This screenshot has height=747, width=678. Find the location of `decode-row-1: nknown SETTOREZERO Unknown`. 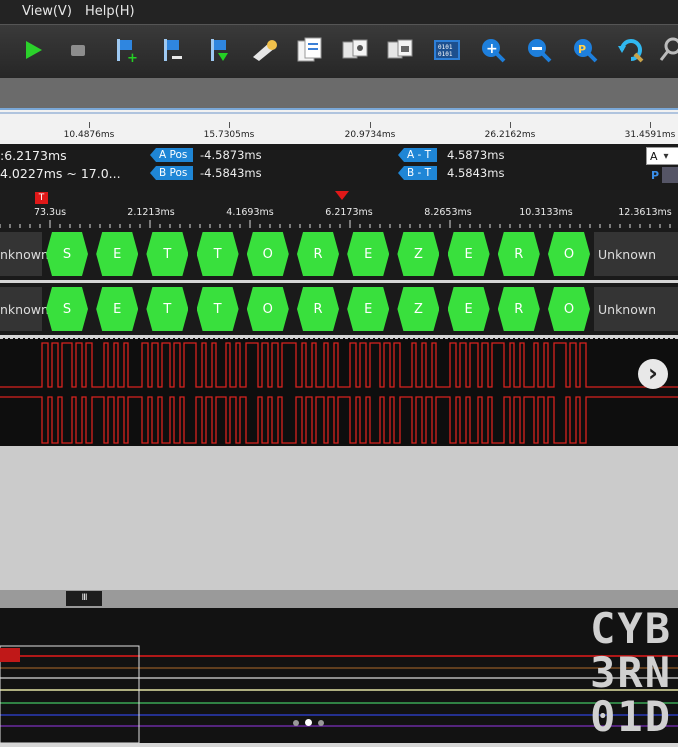

decode-row-1: nknown SETTOREZERO Unknown is located at coordinates (339, 254).